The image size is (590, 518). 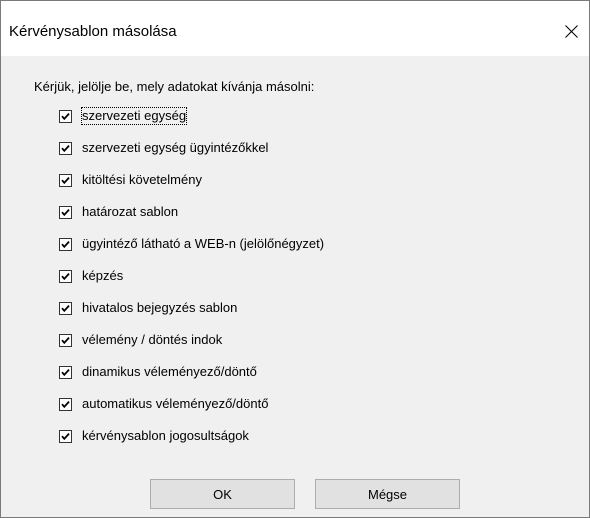 What do you see at coordinates (387, 494) in the screenshot?
I see `cancel-button: Mégse` at bounding box center [387, 494].